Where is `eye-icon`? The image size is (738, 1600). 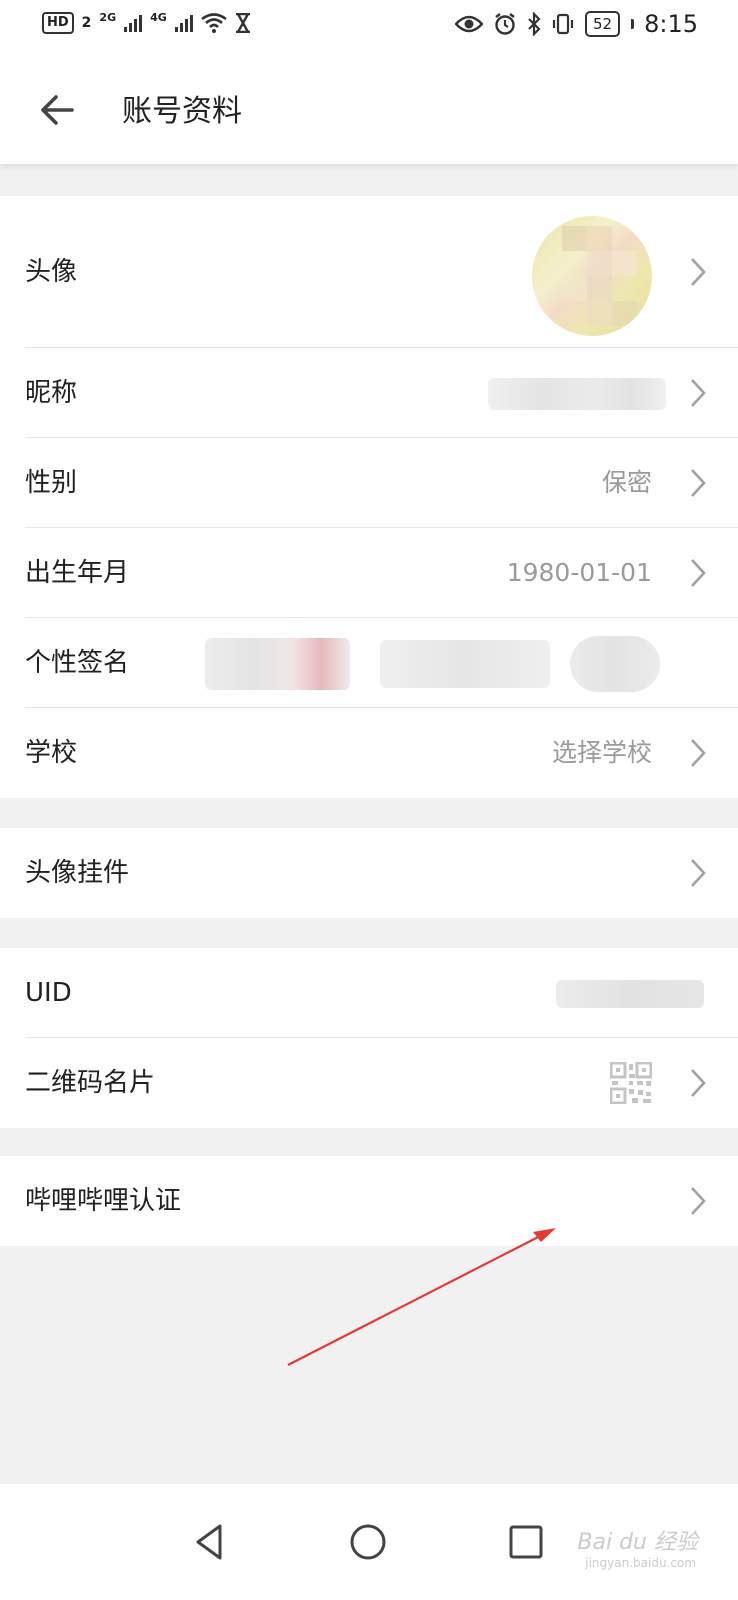
eye-icon is located at coordinates (469, 24).